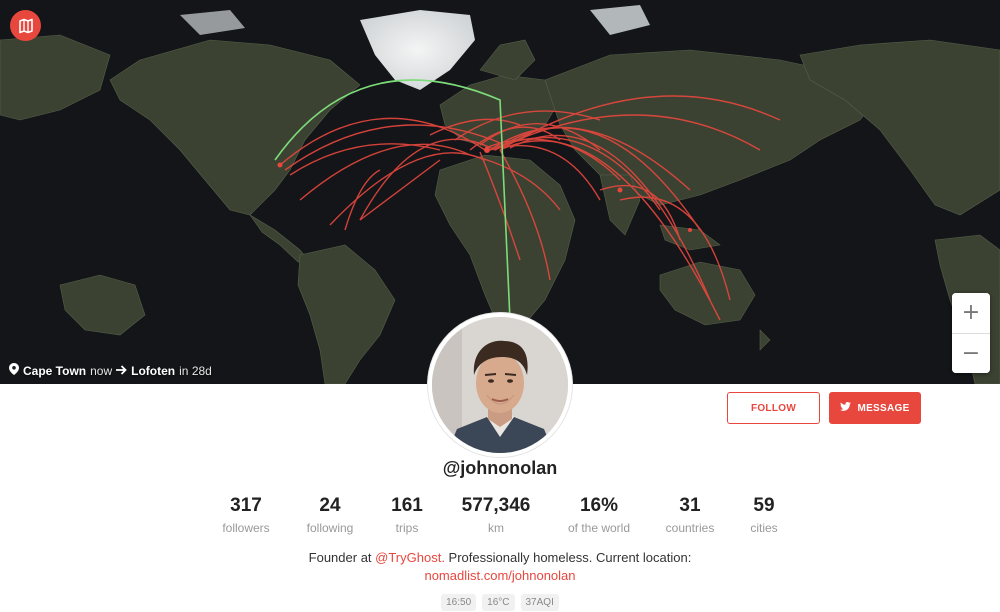 This screenshot has width=1000, height=612. I want to click on stat-label: cities, so click(764, 528).